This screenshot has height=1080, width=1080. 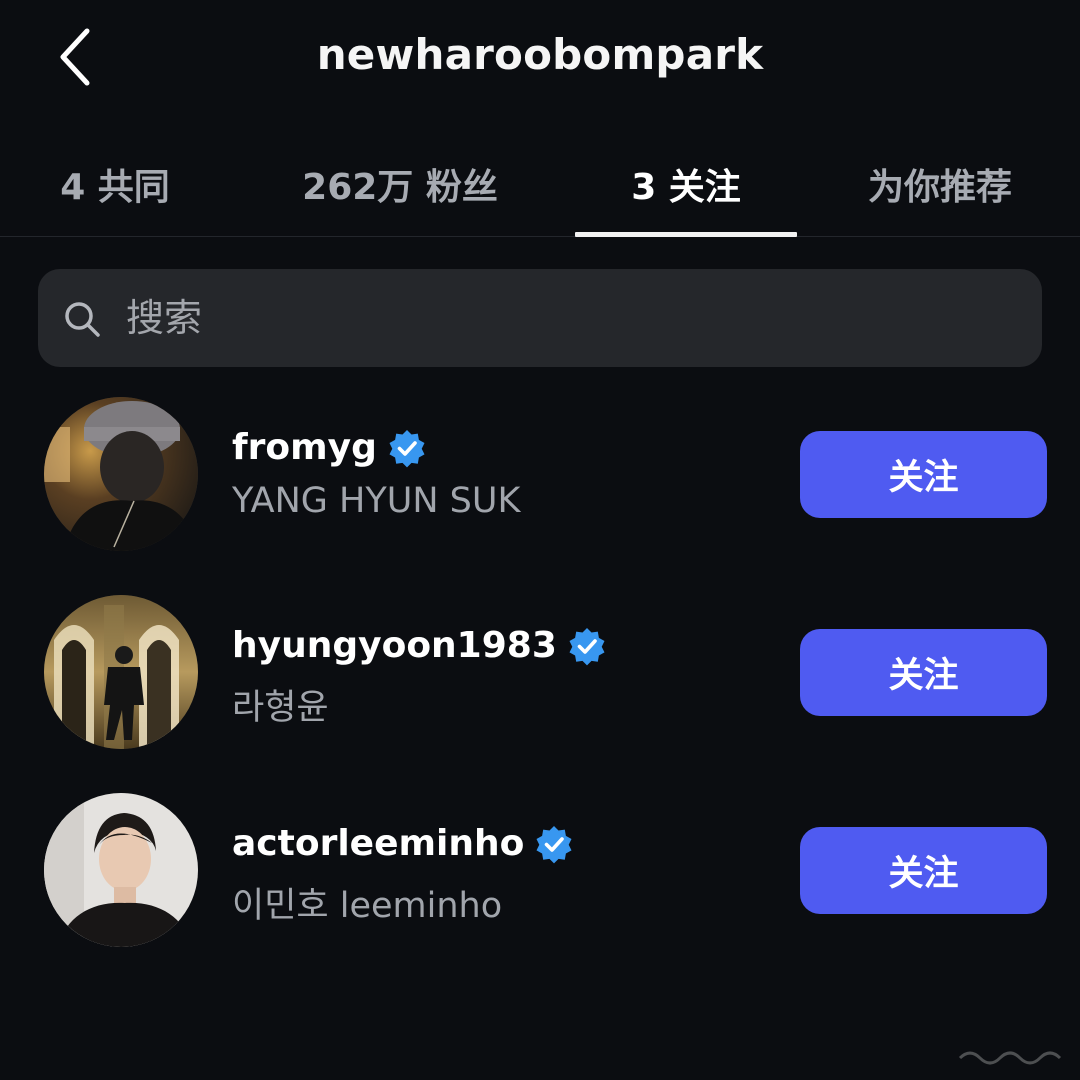 I want to click on search-bar, so click(x=540, y=318).